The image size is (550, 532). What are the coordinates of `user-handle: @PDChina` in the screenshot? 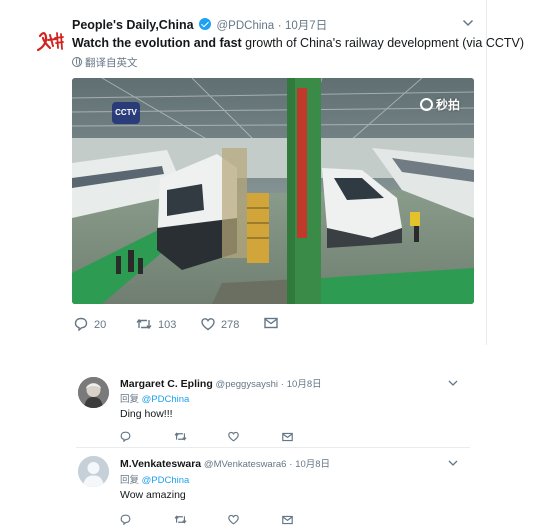 It's located at (246, 26).